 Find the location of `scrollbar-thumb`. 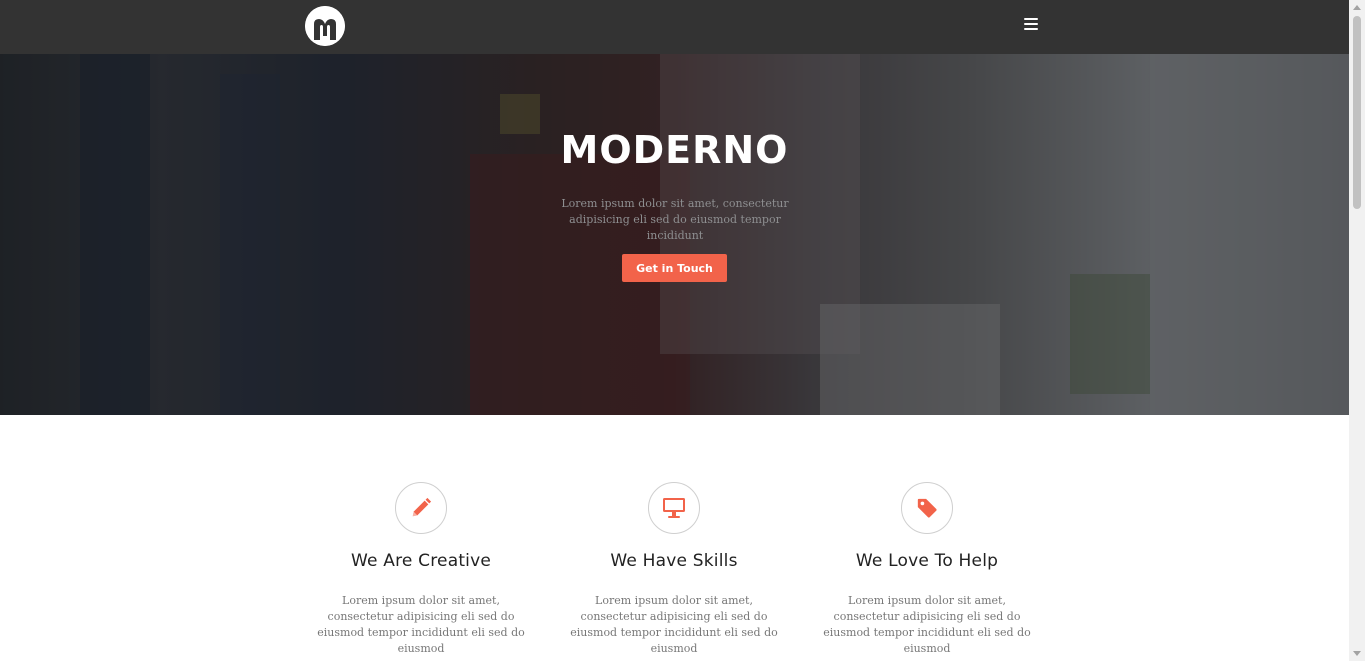

scrollbar-thumb is located at coordinates (1357, 112).